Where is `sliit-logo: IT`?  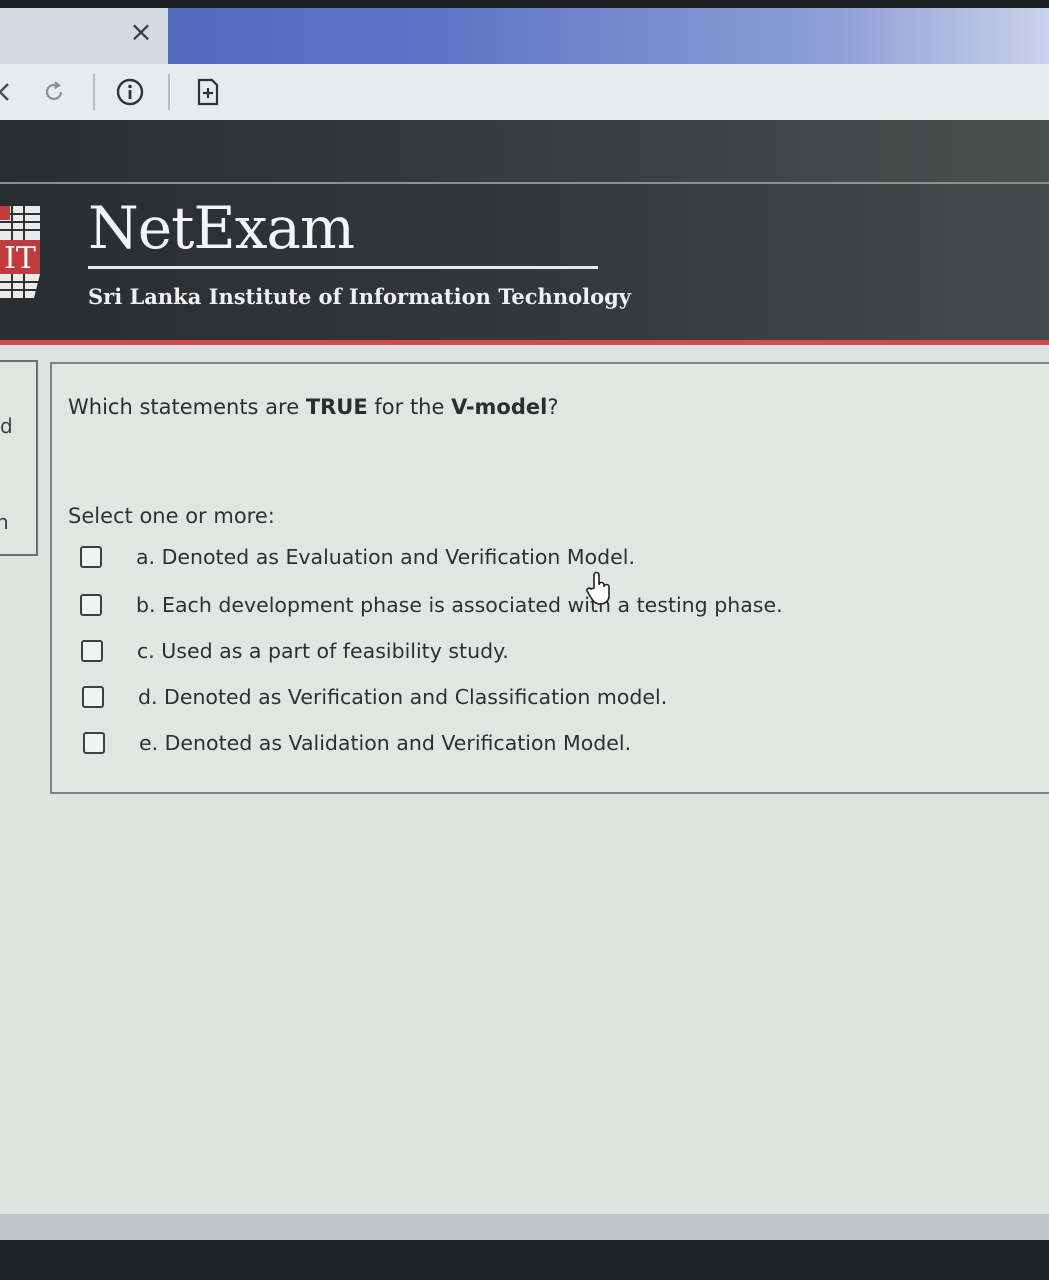 sliit-logo: IT is located at coordinates (21, 256).